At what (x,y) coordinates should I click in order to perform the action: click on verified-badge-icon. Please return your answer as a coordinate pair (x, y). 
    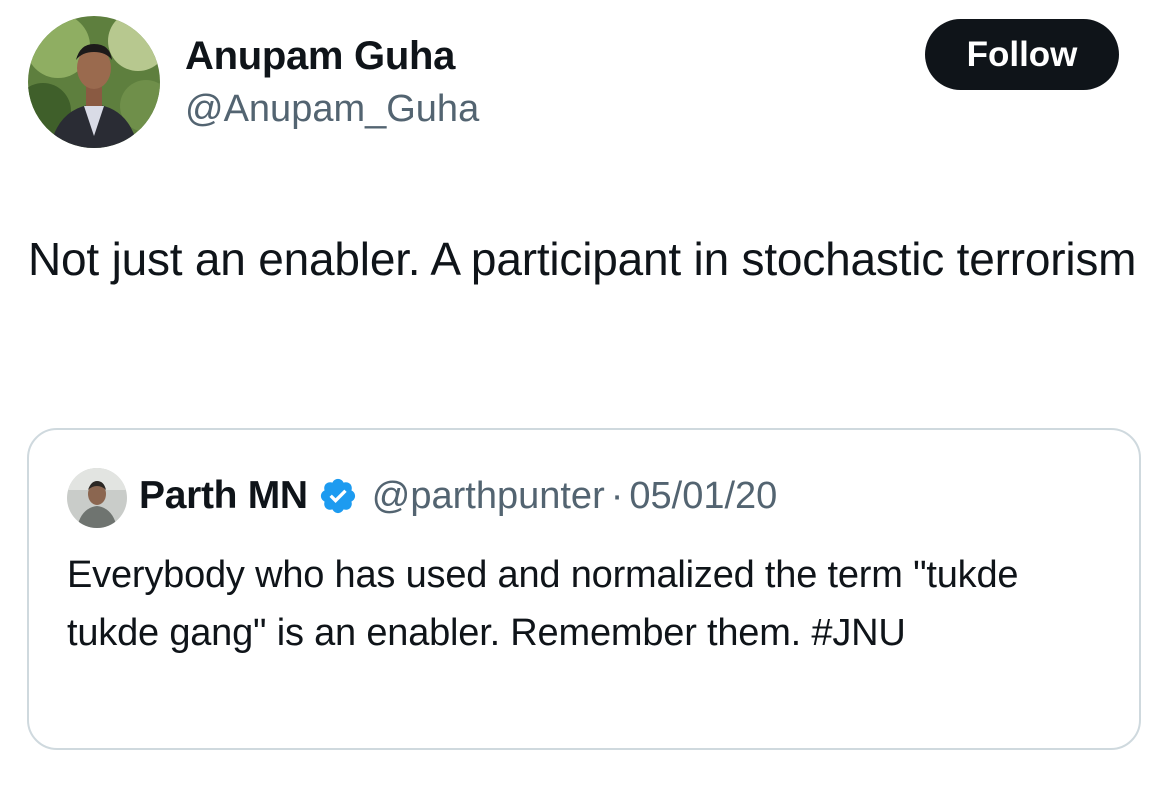
    Looking at the image, I should click on (338, 496).